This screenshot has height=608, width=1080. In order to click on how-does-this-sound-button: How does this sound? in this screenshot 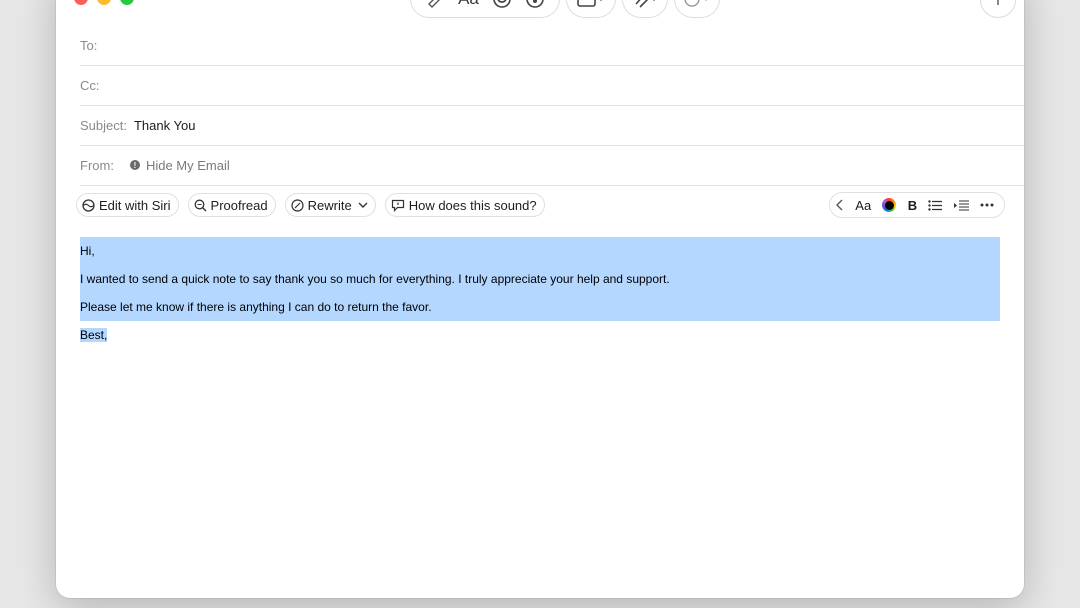, I will do `click(464, 205)`.